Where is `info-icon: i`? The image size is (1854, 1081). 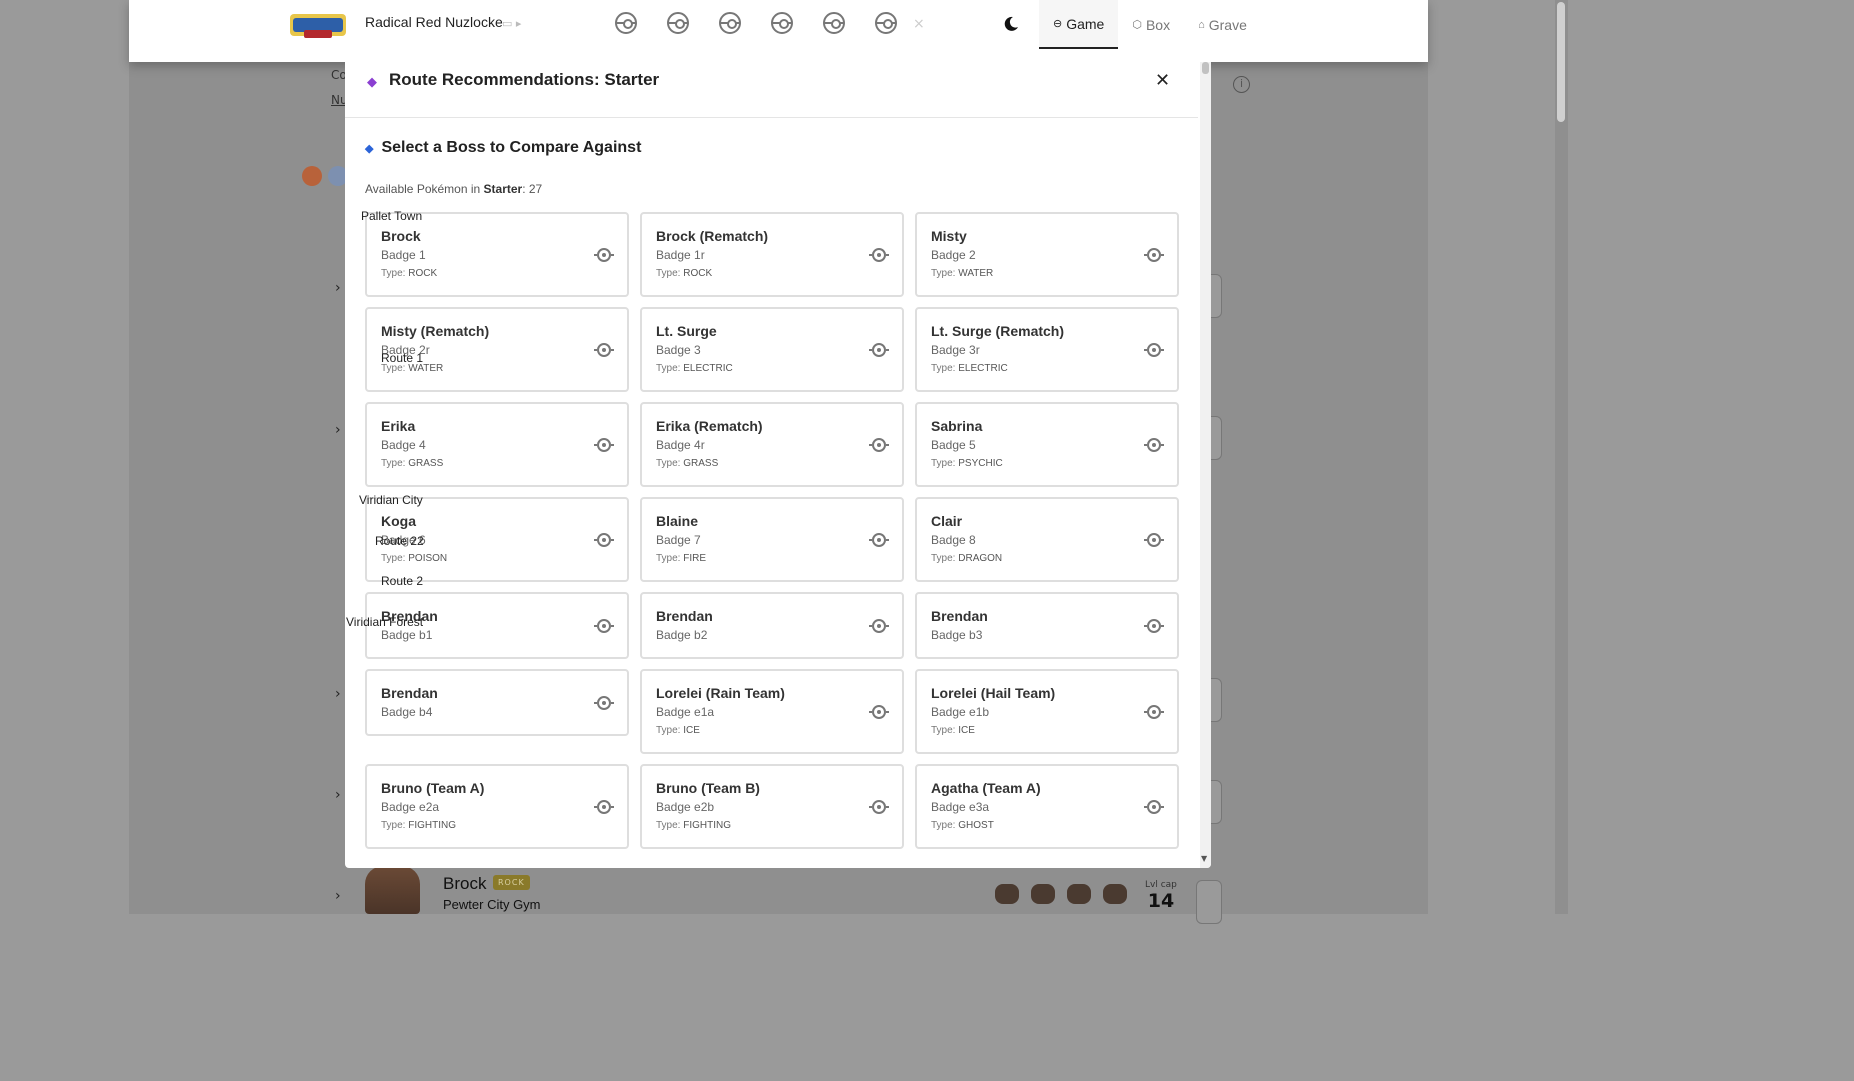 info-icon: i is located at coordinates (1241, 84).